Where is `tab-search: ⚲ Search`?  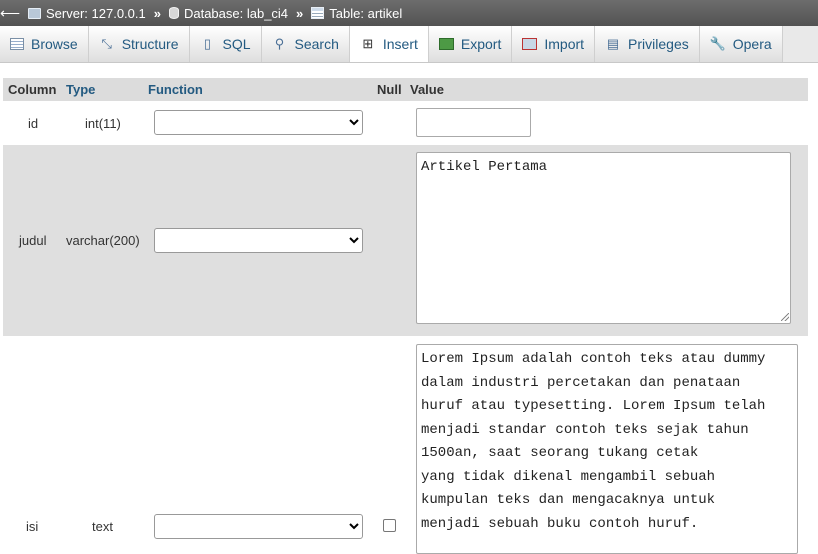
tab-search: ⚲ Search is located at coordinates (305, 44).